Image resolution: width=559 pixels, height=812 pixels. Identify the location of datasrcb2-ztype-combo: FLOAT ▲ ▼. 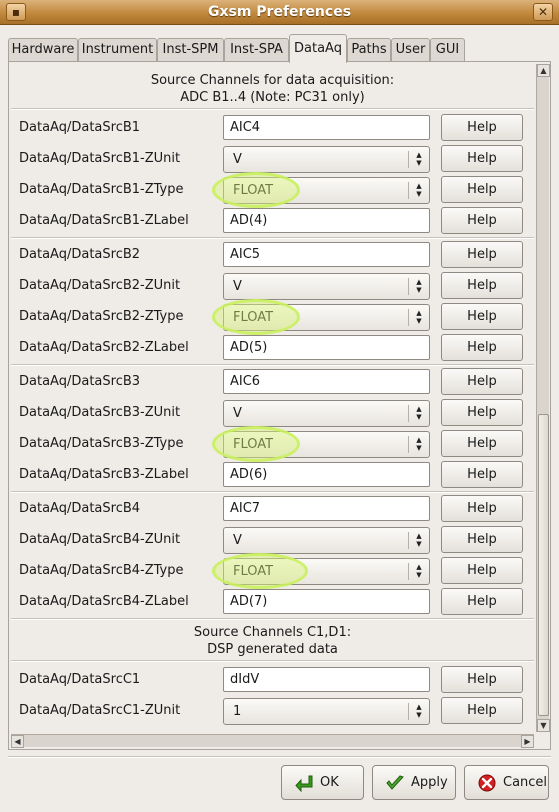
(326, 317).